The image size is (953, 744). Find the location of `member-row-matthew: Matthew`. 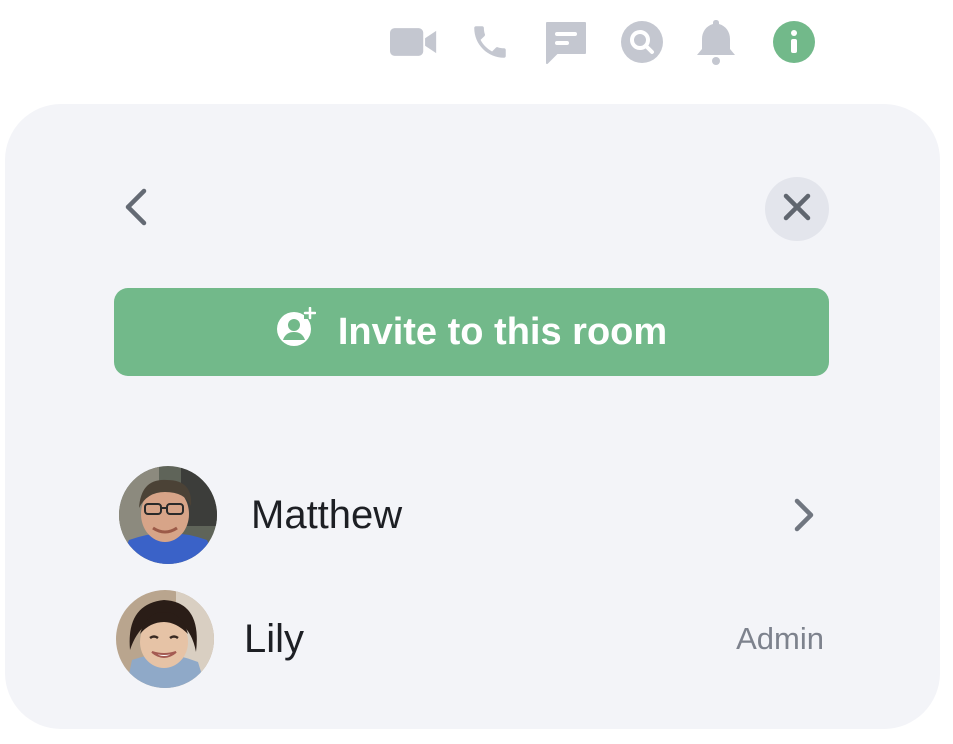

member-row-matthew: Matthew is located at coordinates (472, 515).